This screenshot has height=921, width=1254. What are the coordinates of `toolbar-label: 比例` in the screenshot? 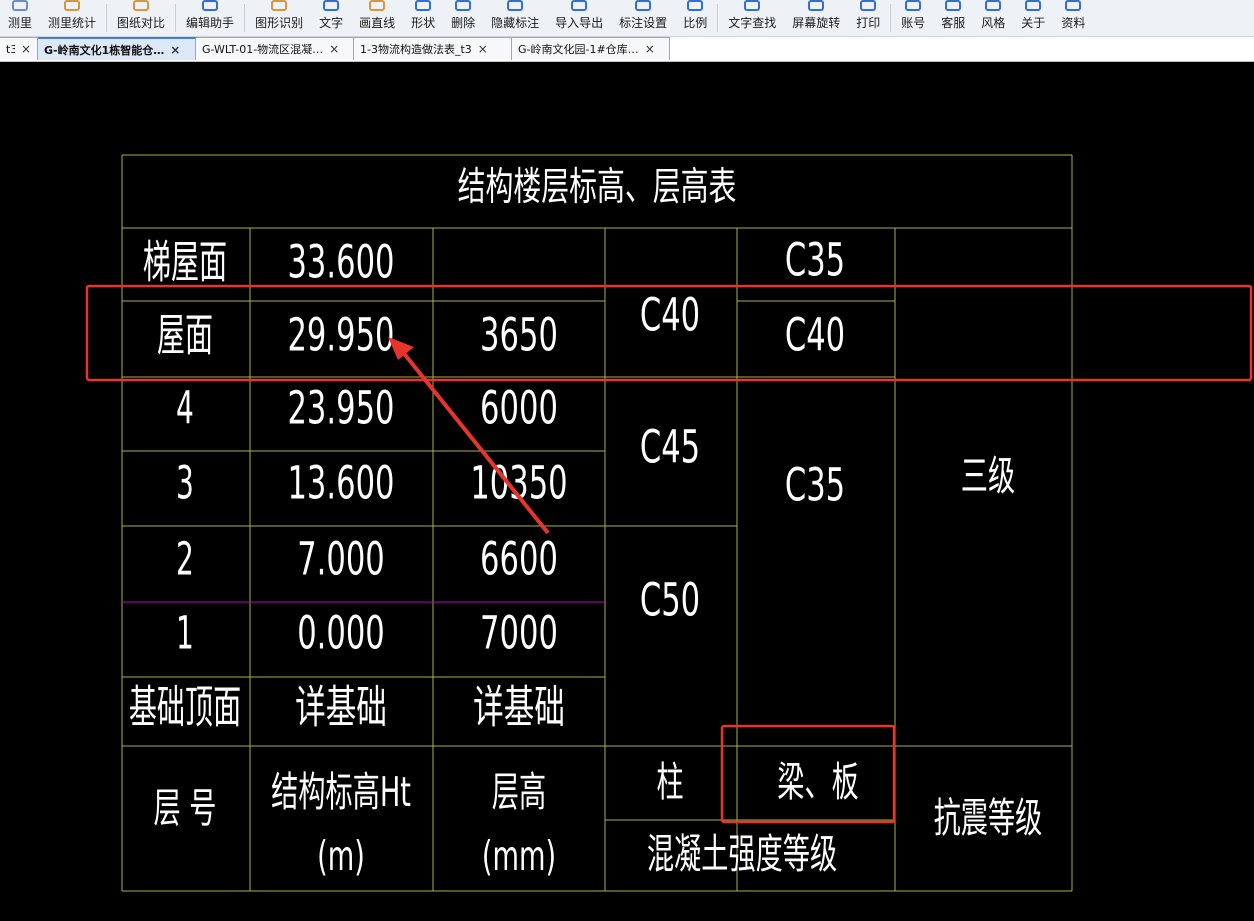 It's located at (695, 23).